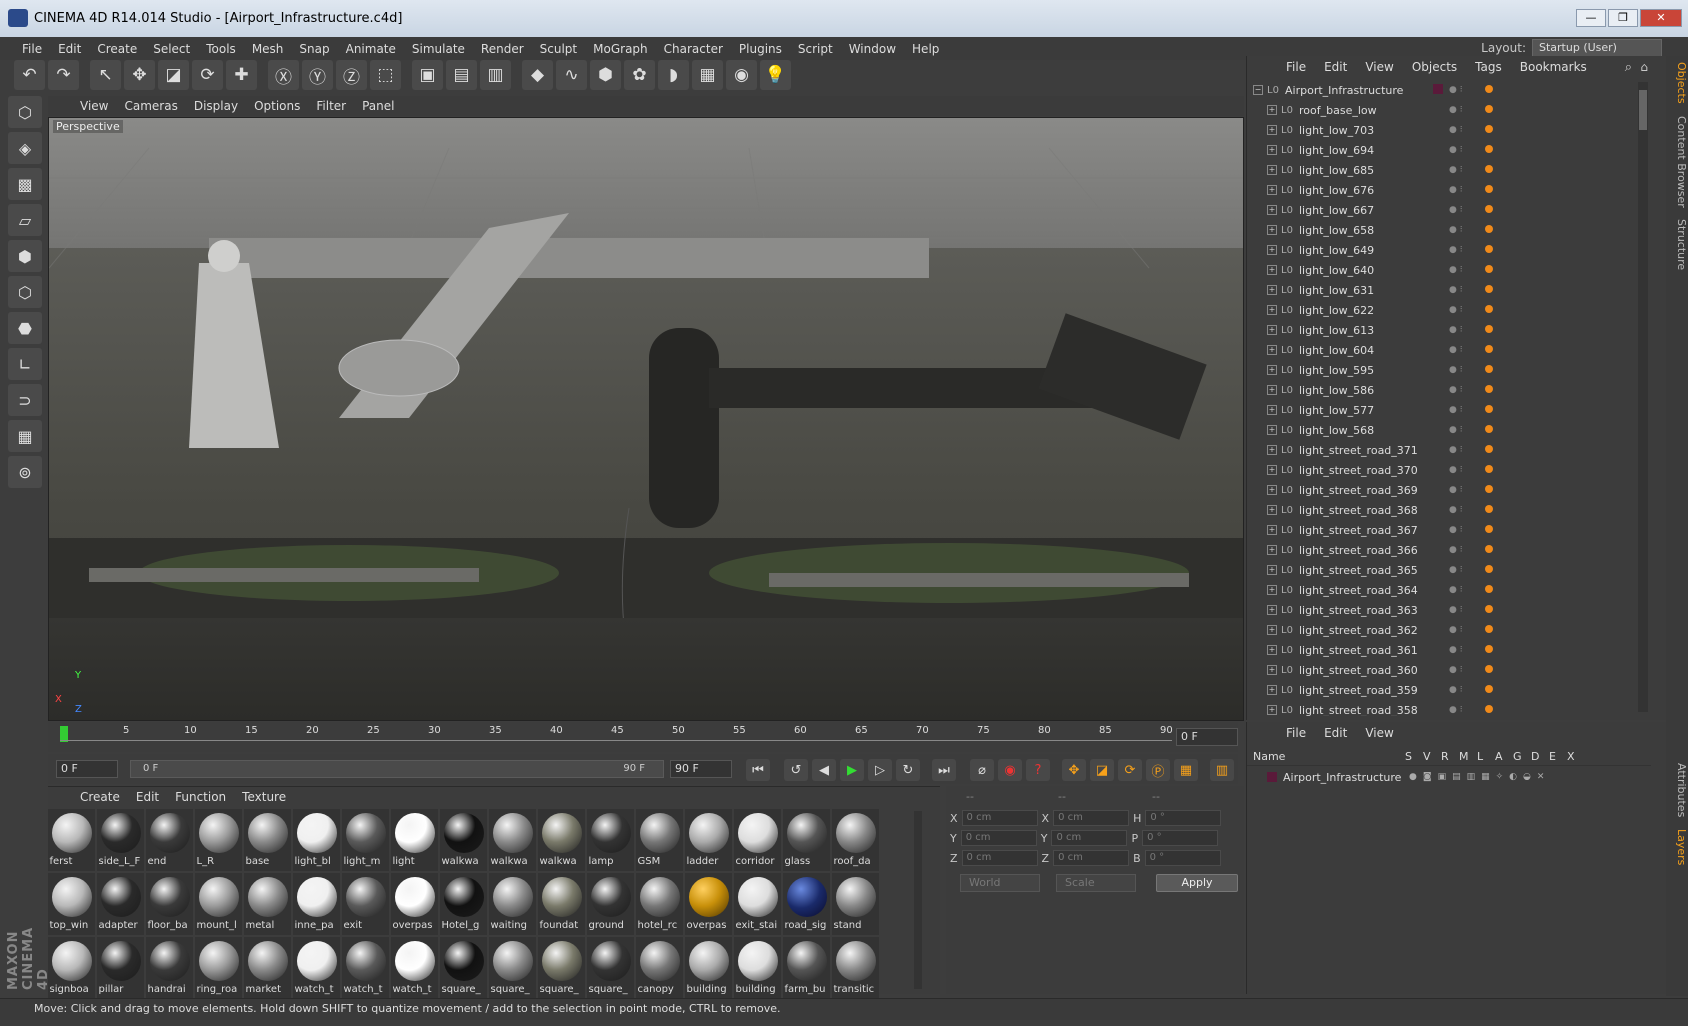 The width and height of the screenshot is (1688, 1026). What do you see at coordinates (1677, 244) in the screenshot?
I see `tab-structure: Structure` at bounding box center [1677, 244].